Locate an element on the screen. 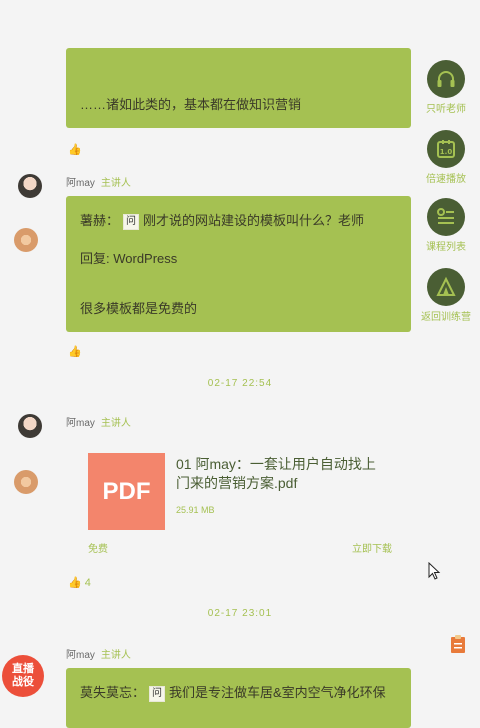  file-size: 25.91 MB is located at coordinates (195, 510).